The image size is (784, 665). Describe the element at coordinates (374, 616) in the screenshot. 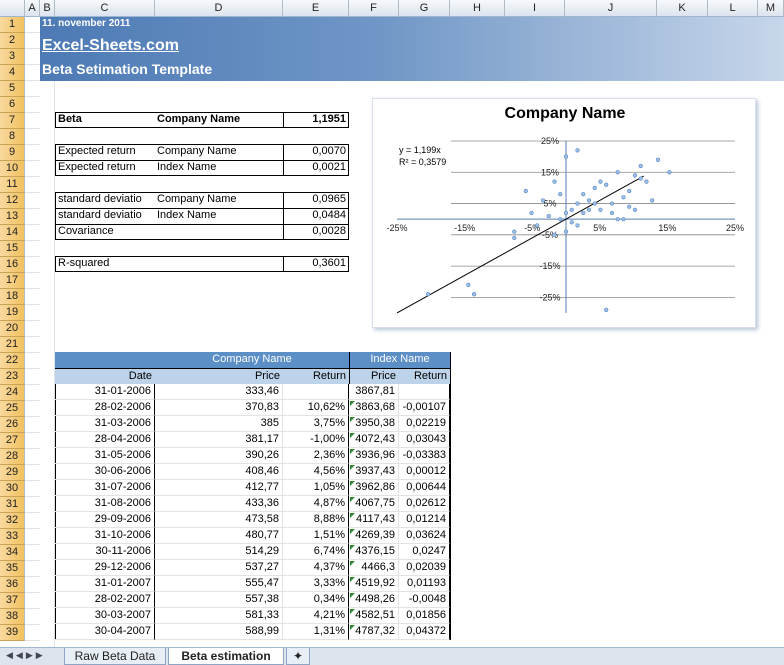

I see `table-cell: 4582,51` at that location.